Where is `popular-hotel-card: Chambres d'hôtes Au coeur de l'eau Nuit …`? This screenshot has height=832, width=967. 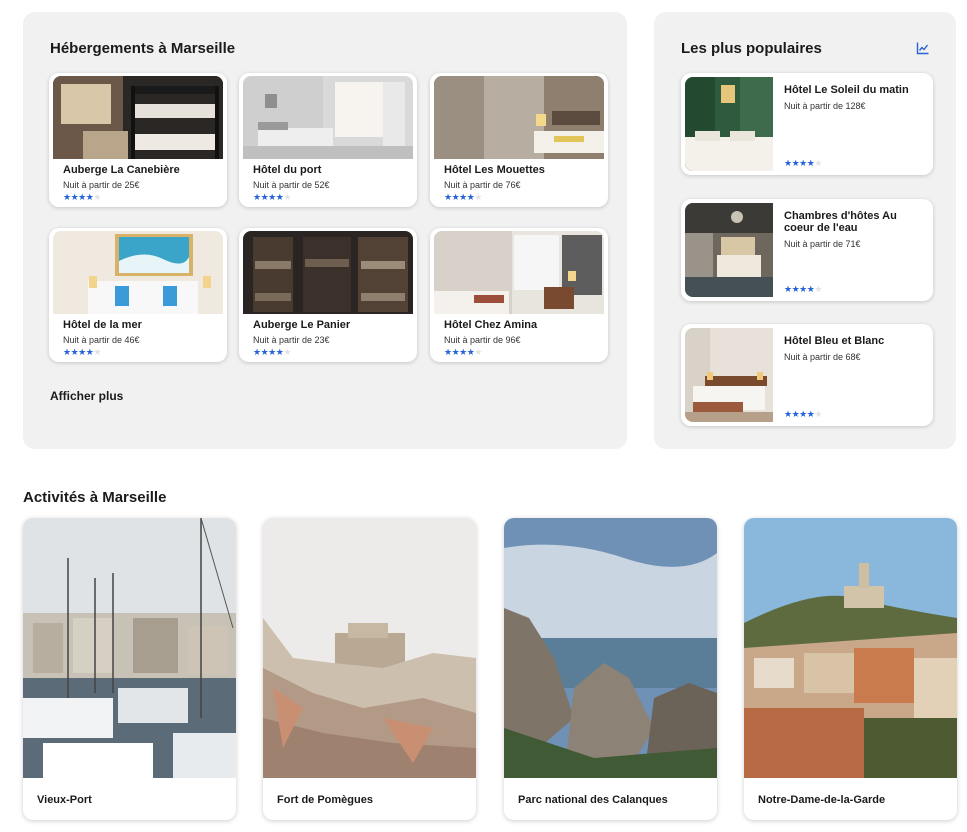
popular-hotel-card: Chambres d'hôtes Au coeur de l'eau Nuit … is located at coordinates (807, 250).